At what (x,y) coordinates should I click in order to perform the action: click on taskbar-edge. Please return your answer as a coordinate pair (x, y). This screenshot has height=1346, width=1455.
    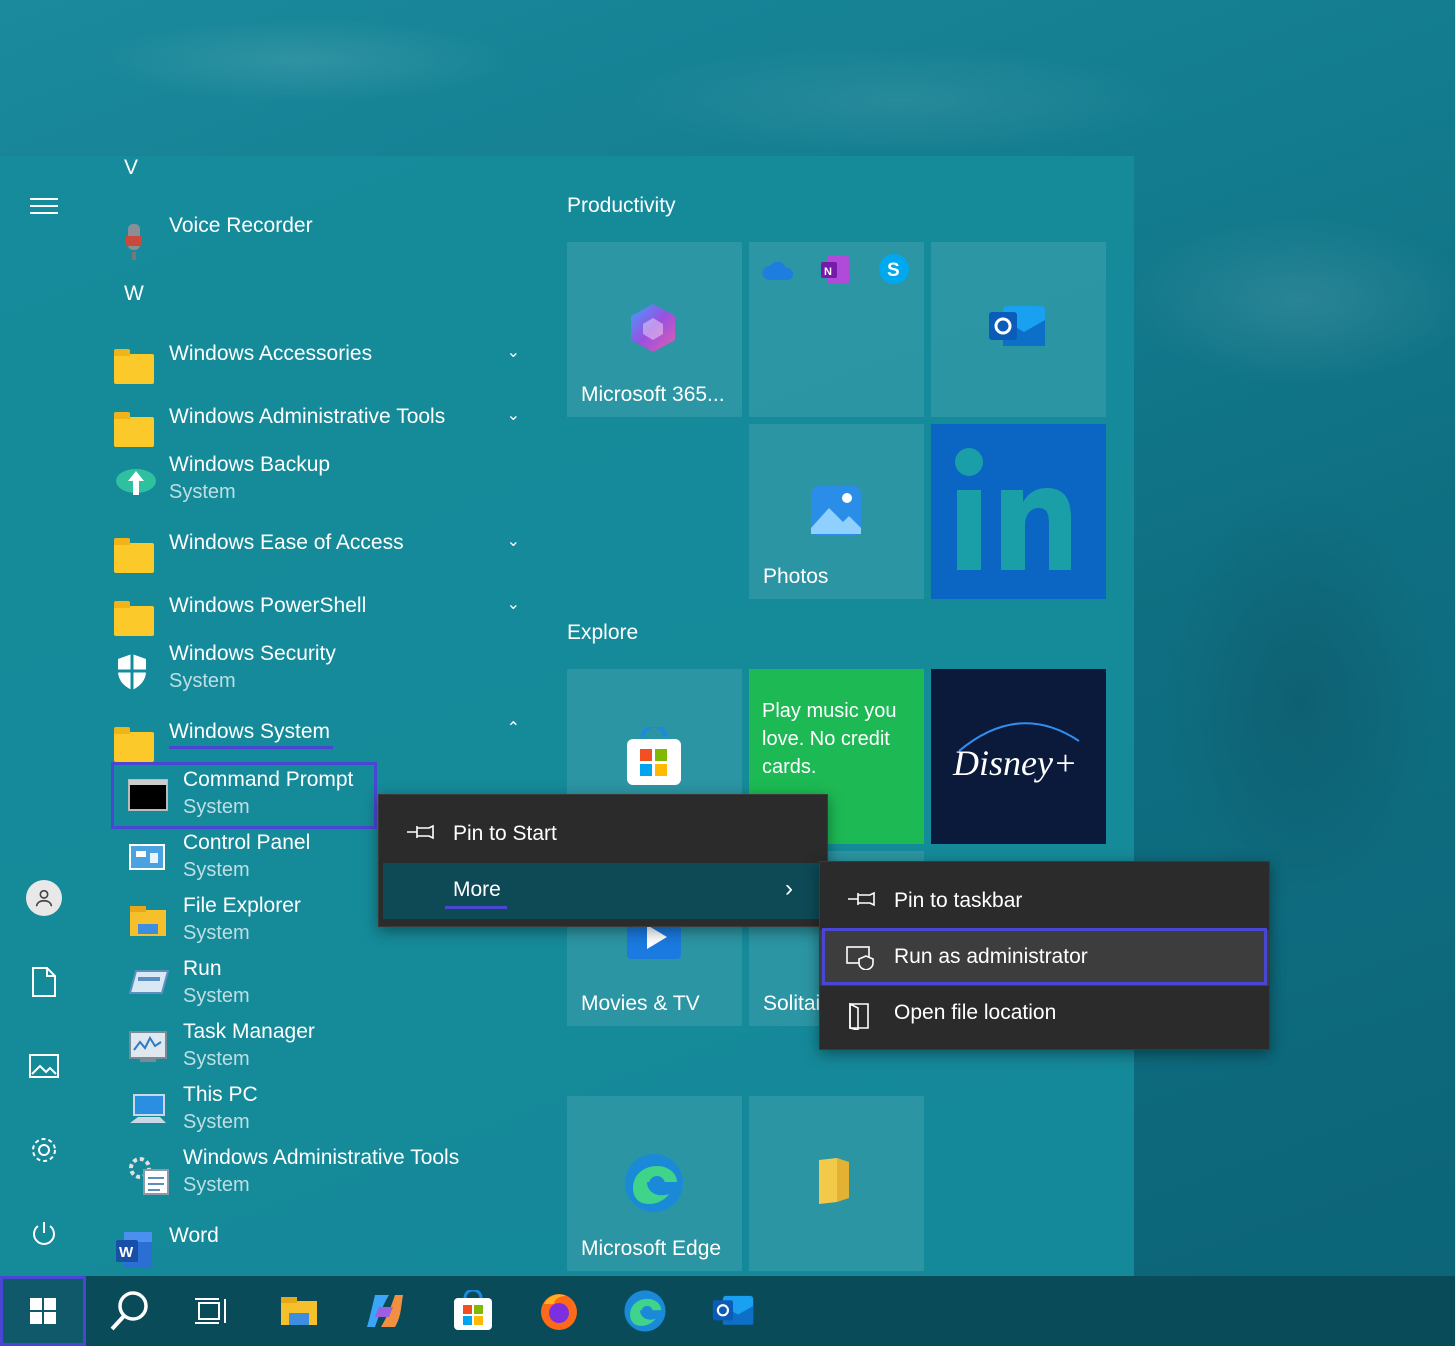
    Looking at the image, I should click on (645, 1311).